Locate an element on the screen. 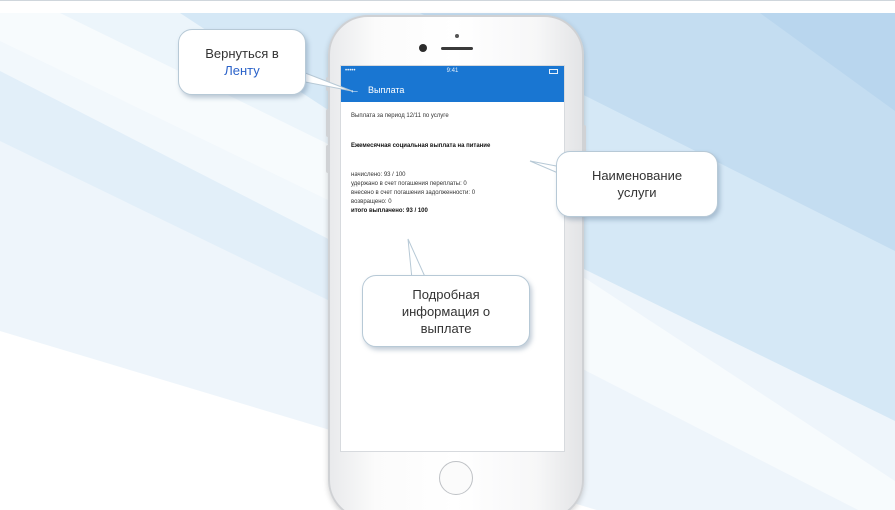 The width and height of the screenshot is (895, 510). battery-icon is located at coordinates (553, 71).